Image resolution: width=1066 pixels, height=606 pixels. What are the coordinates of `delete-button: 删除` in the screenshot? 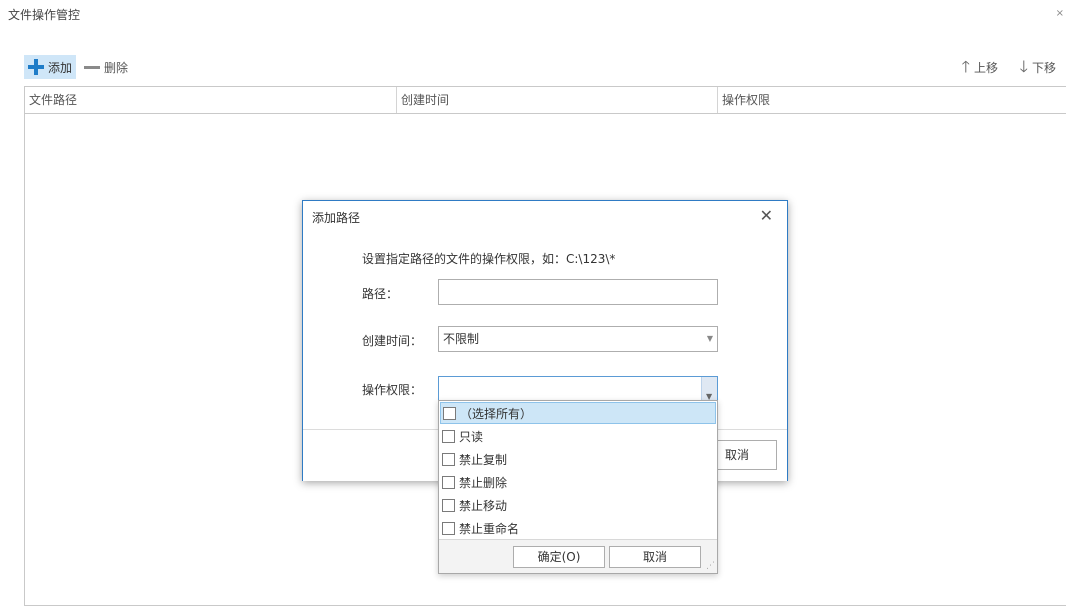 It's located at (106, 67).